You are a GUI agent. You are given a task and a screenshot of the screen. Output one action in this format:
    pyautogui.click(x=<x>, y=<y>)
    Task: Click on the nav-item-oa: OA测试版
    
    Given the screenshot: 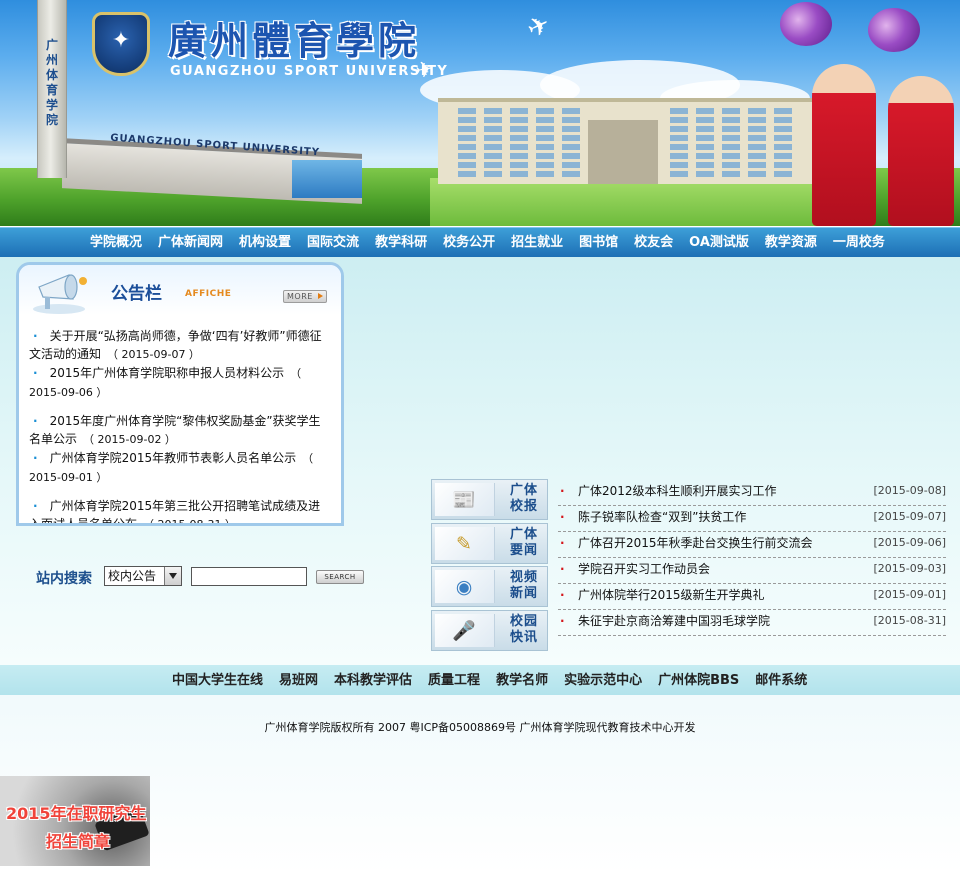 What is the action you would take?
    pyautogui.click(x=719, y=243)
    